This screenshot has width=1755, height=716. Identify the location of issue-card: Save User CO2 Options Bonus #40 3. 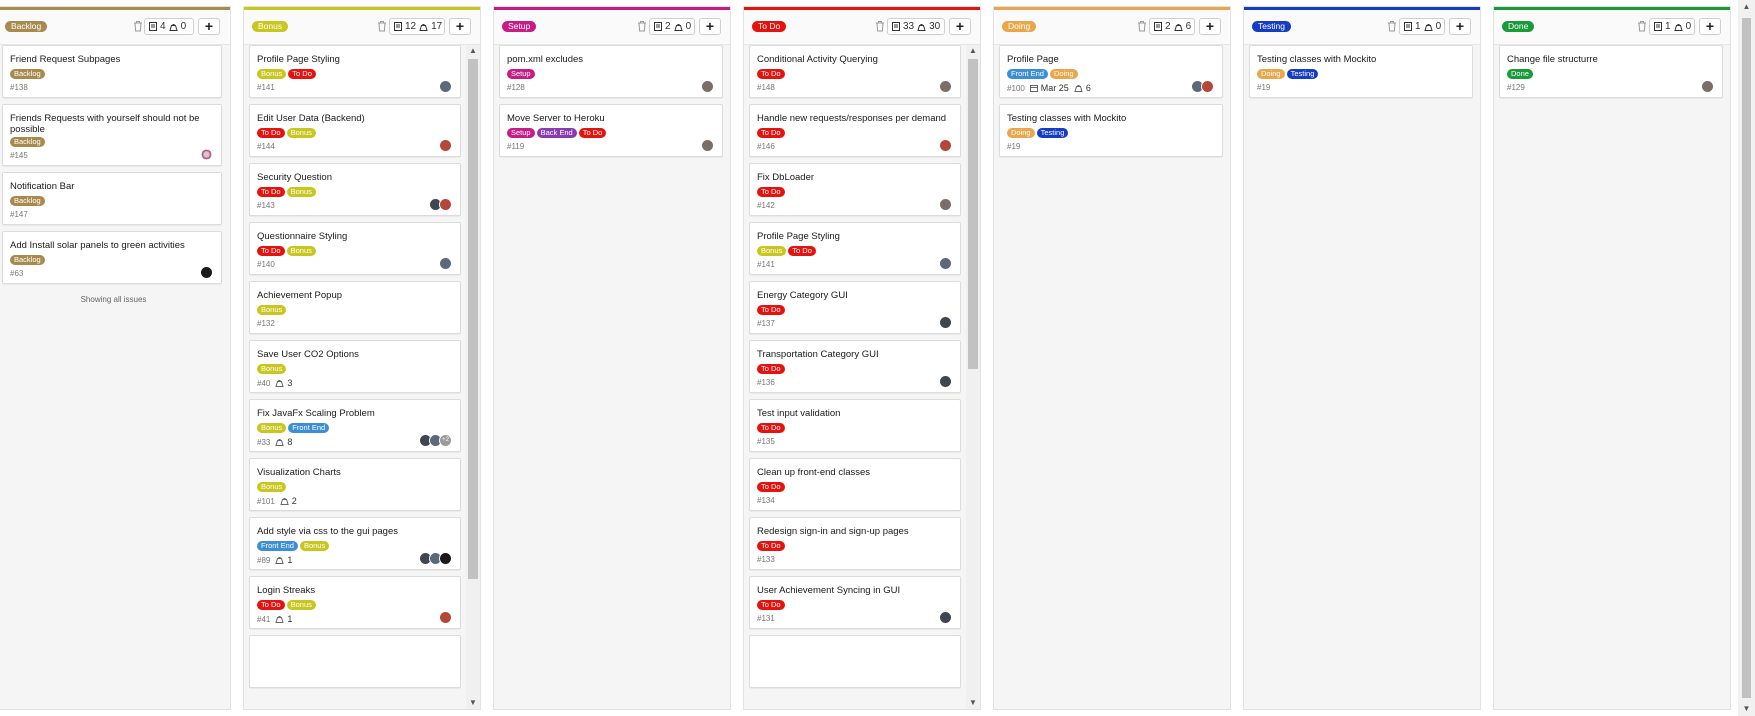
(355, 366).